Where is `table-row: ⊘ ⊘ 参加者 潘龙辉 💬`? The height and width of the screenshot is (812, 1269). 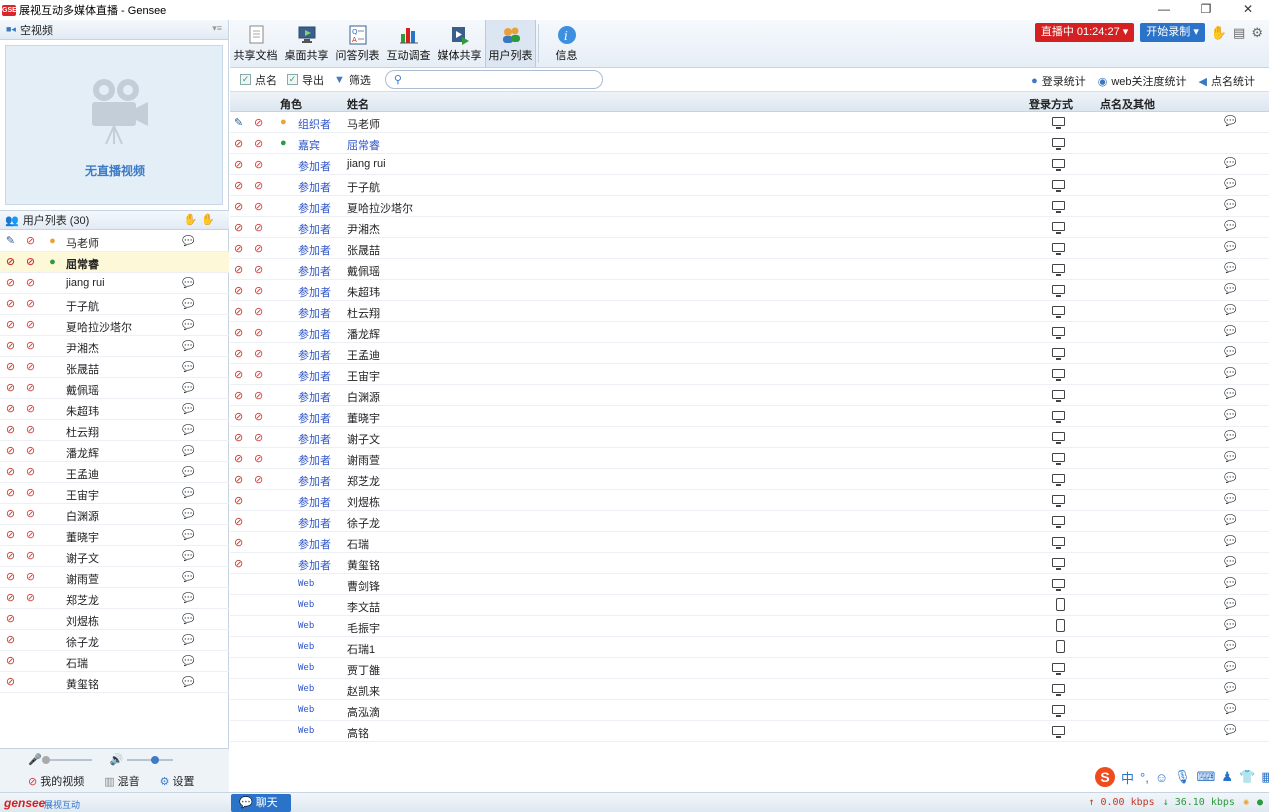 table-row: ⊘ ⊘ 参加者 潘龙辉 💬 is located at coordinates (749, 332).